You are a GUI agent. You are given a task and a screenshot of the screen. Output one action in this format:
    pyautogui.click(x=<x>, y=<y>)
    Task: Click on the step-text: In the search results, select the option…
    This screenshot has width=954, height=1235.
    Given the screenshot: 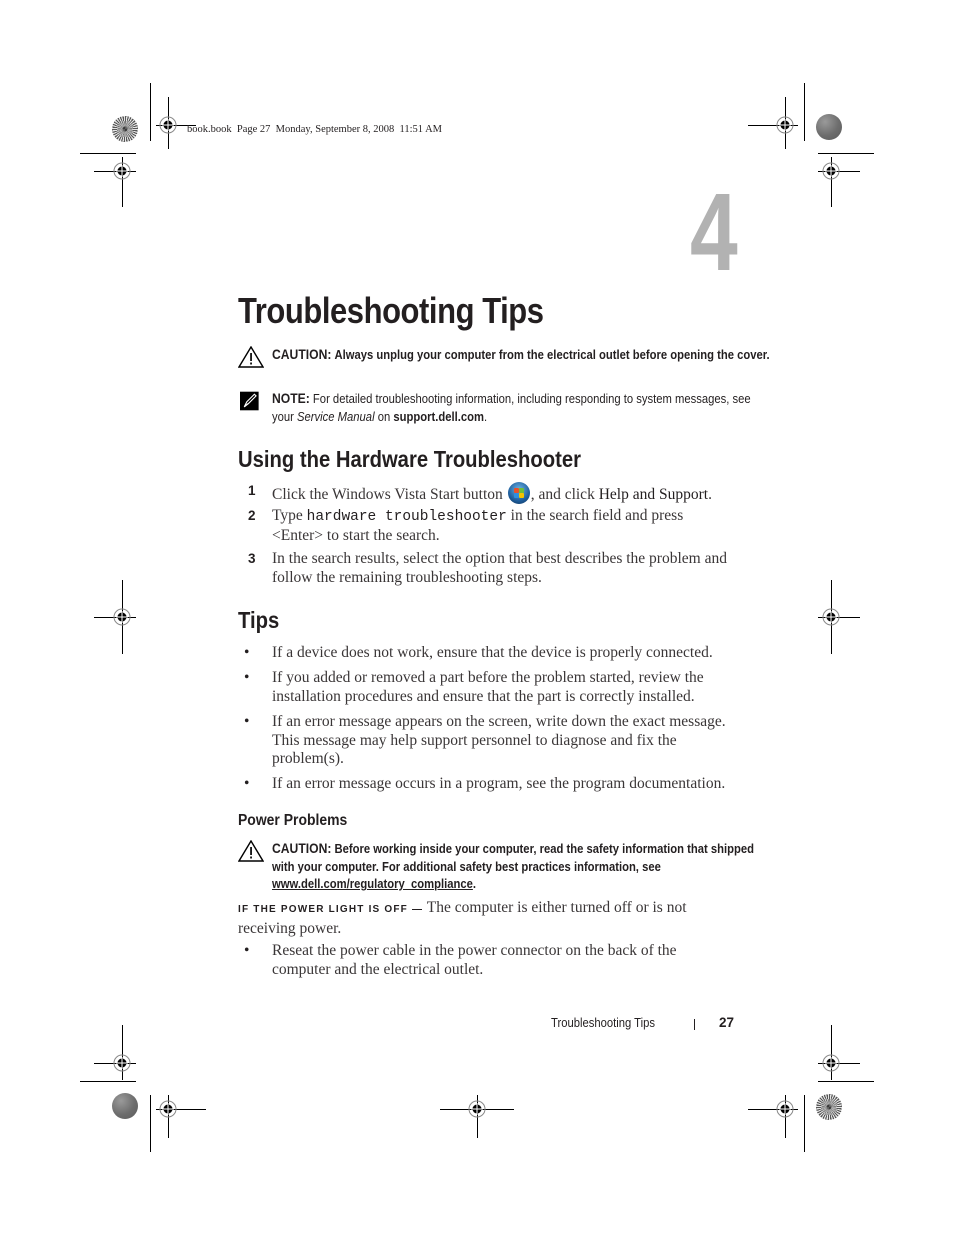 What is the action you would take?
    pyautogui.click(x=499, y=568)
    